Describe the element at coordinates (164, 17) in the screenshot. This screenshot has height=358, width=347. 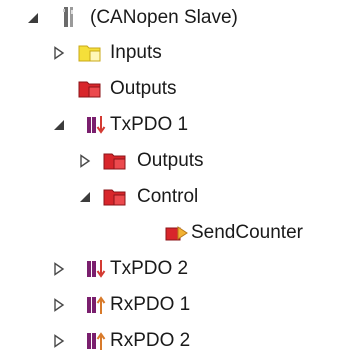
I see `tree-item-label: (CANopen Slave)` at that location.